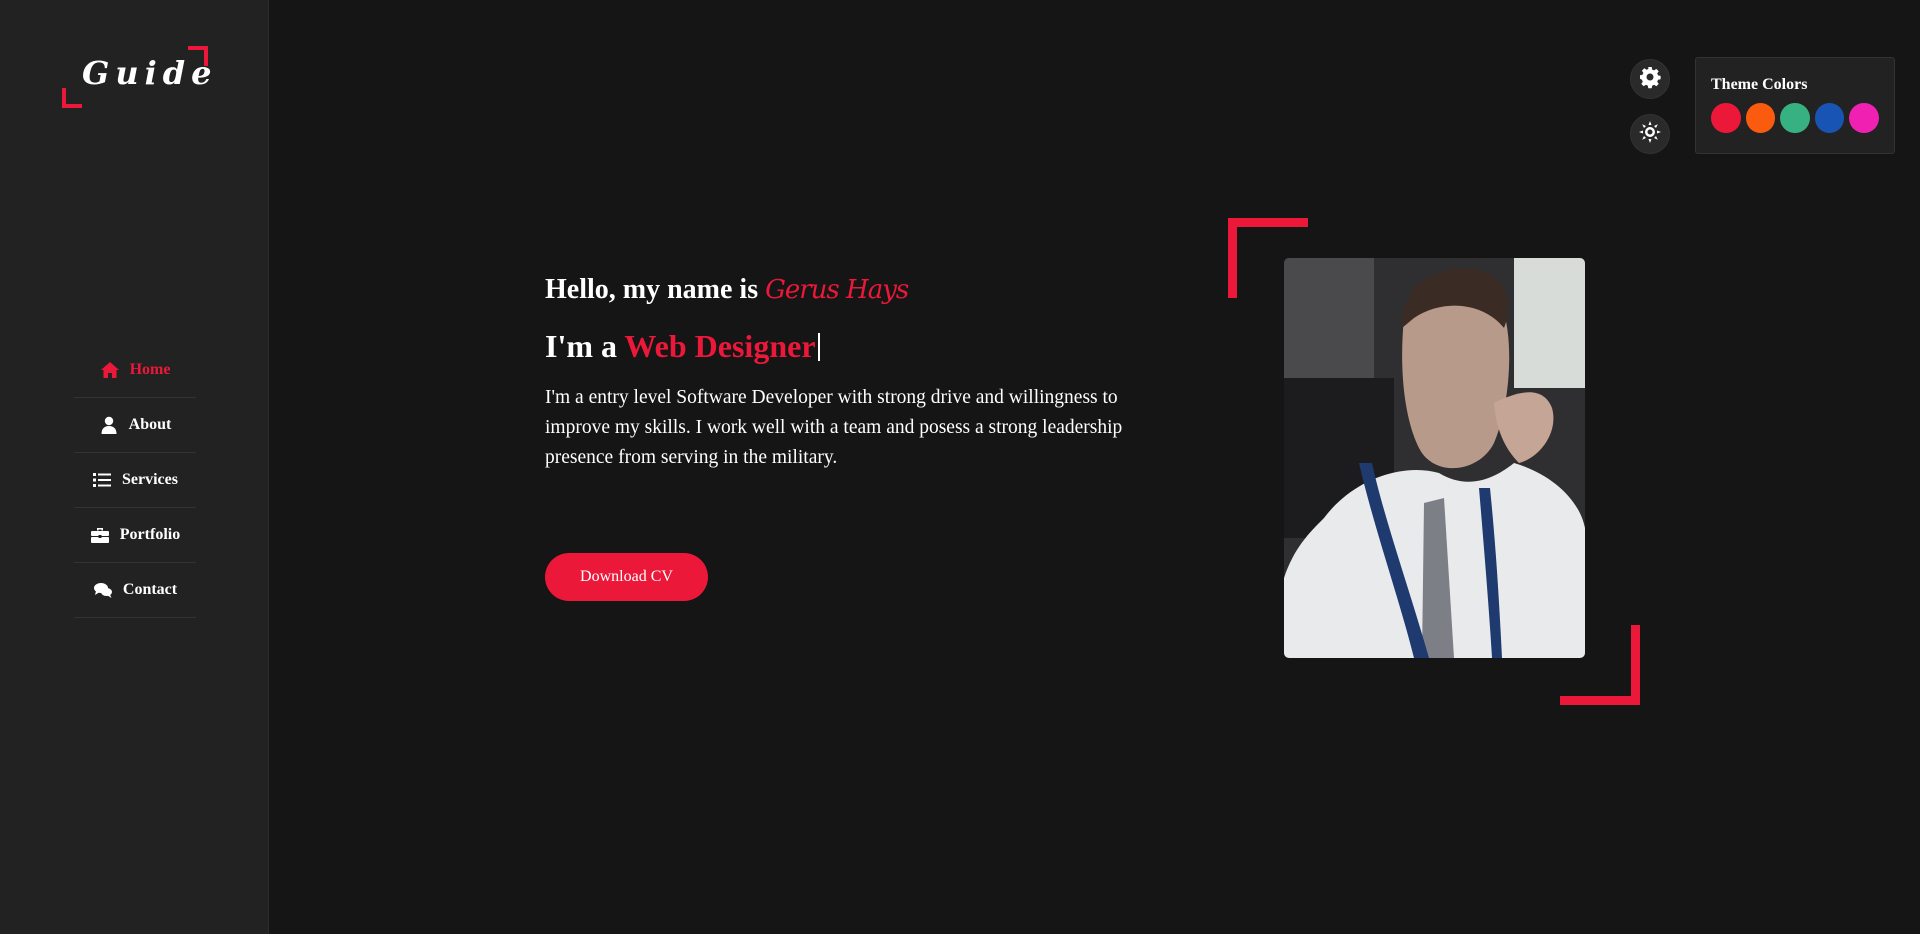  What do you see at coordinates (837, 290) in the screenshot?
I see `person-name: Gerus Hays` at bounding box center [837, 290].